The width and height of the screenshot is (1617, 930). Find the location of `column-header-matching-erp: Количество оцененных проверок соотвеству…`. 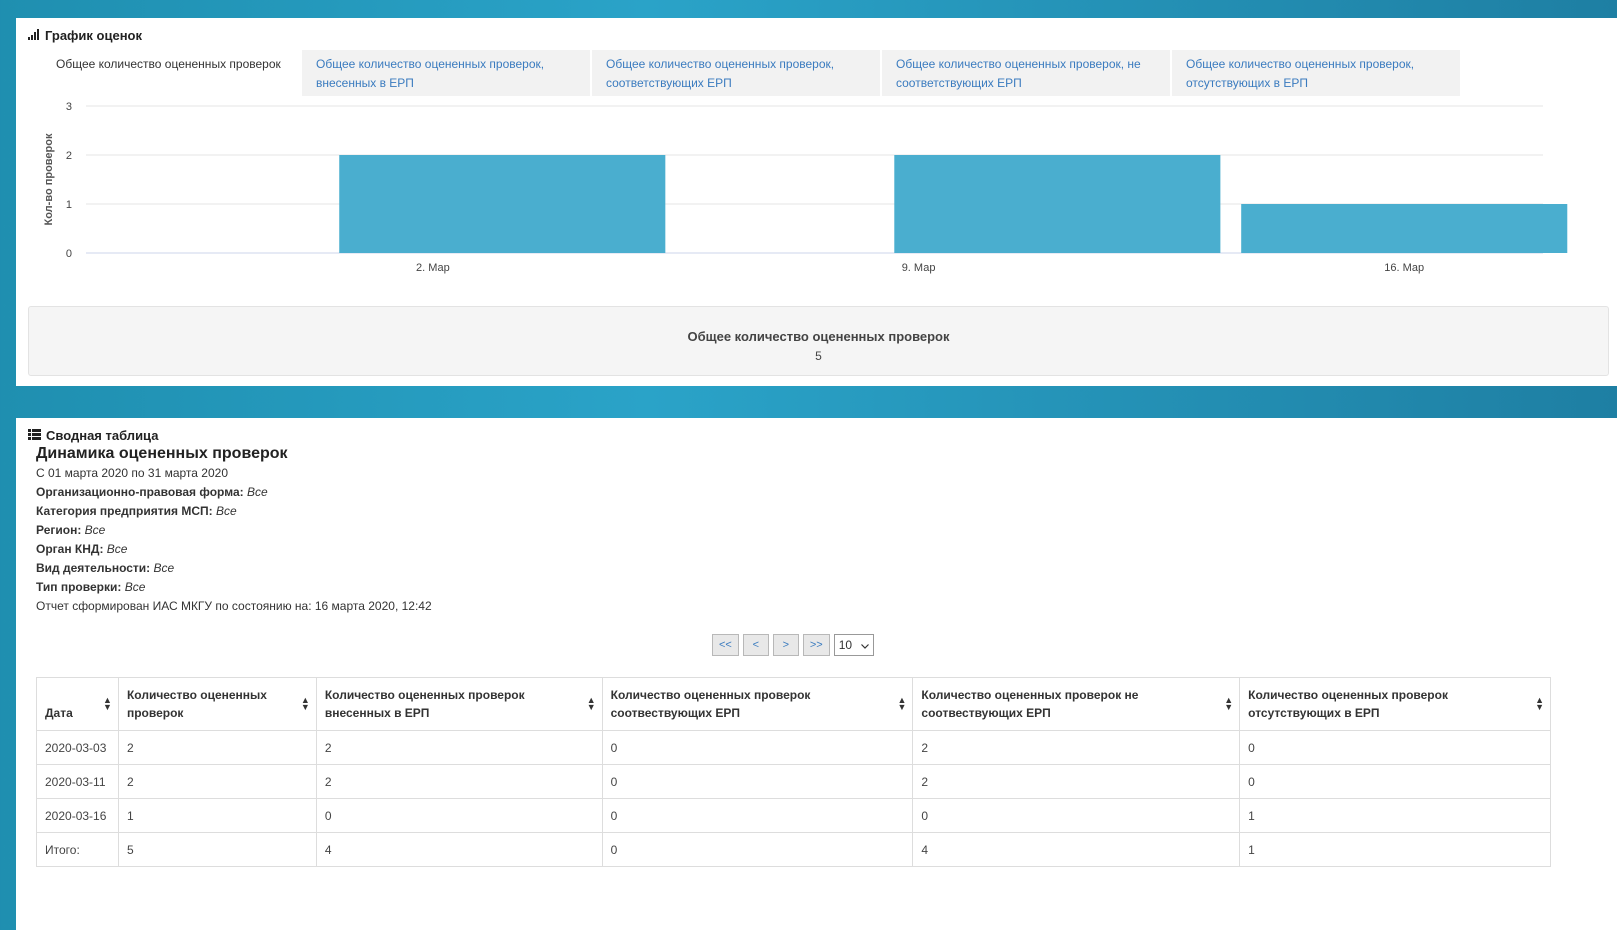

column-header-matching-erp: Количество оцененных проверок соотвеству… is located at coordinates (757, 704).